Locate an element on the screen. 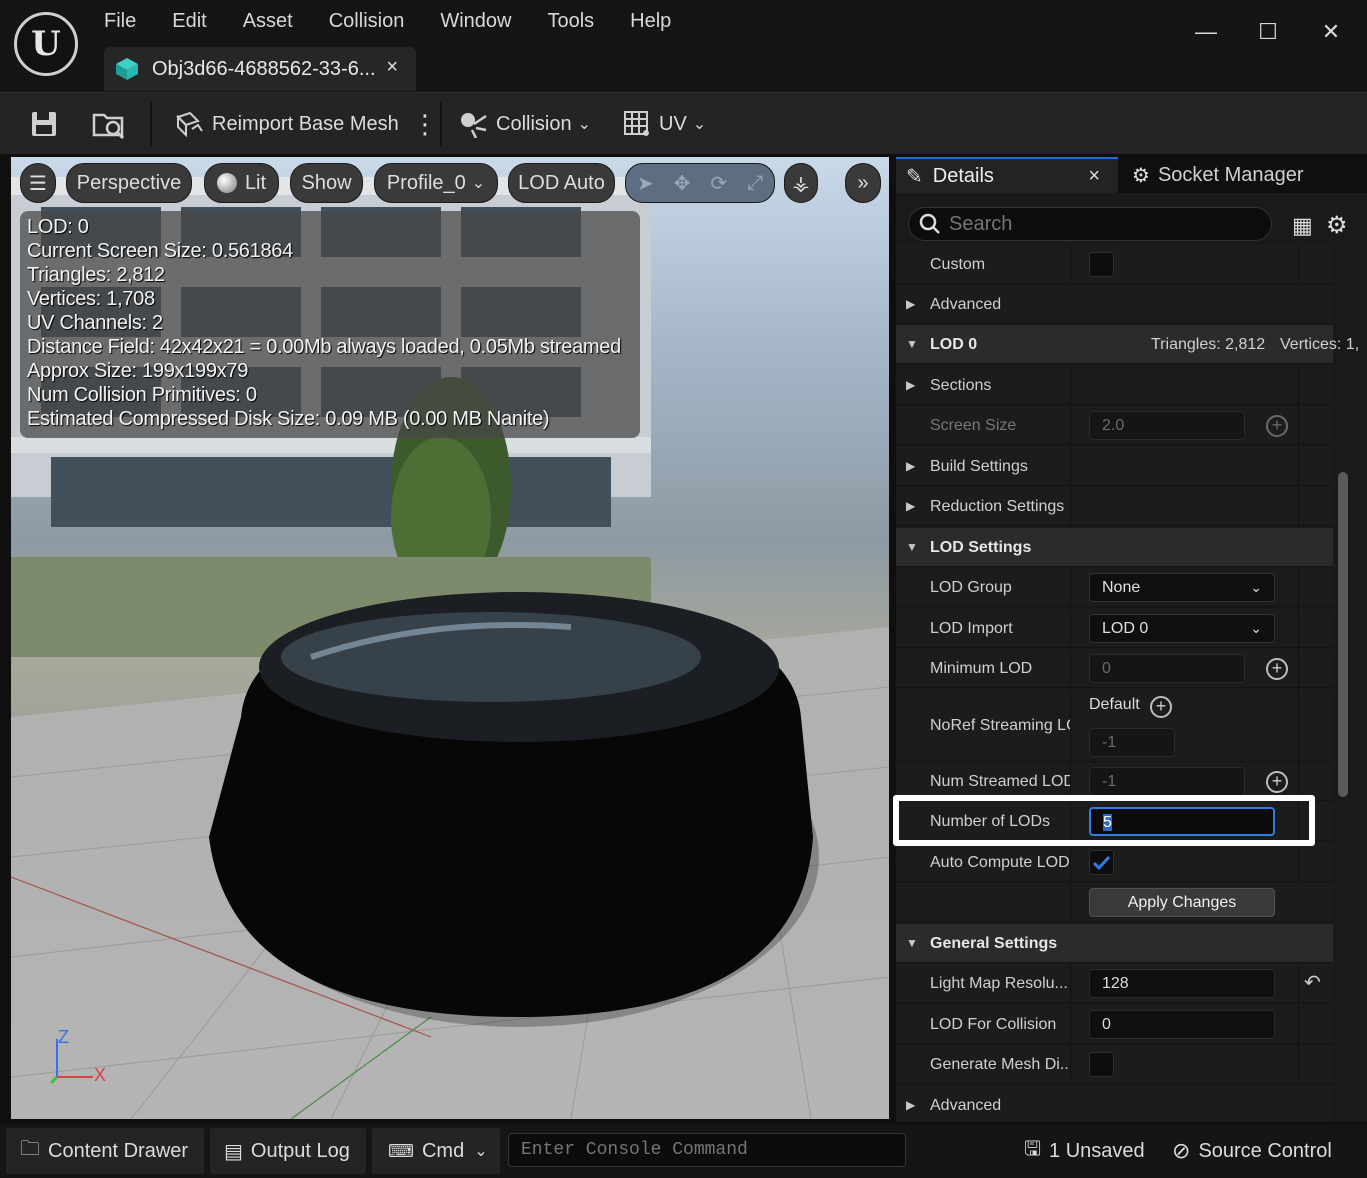 This screenshot has height=1178, width=1367. noref-streaming-field: -1 is located at coordinates (1132, 742).